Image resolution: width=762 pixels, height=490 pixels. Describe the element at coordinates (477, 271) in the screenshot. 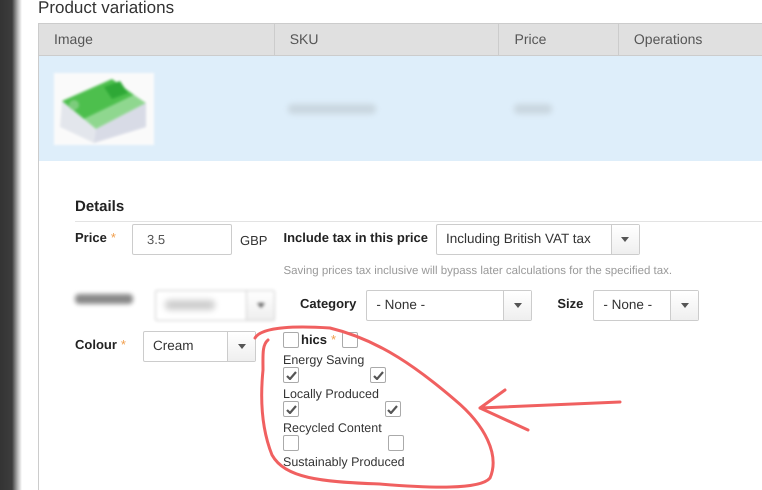

I see `help-text: Saving prices tax inclusive will bypass later calculations for the specified tax.` at that location.